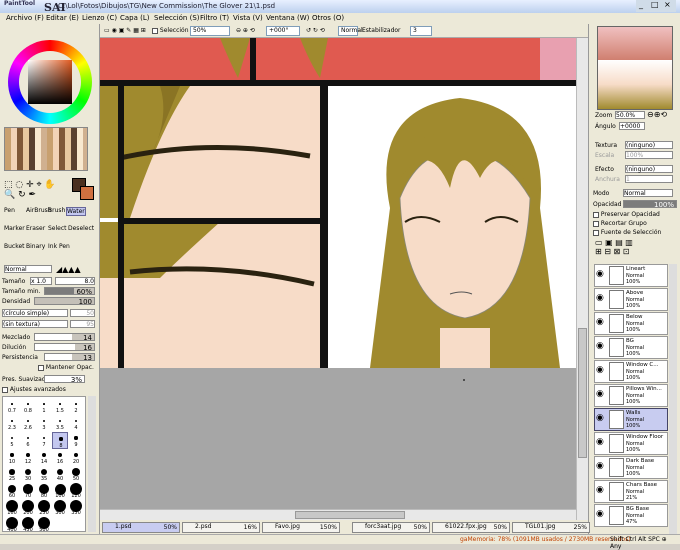 This screenshot has width=680, height=550. I want to click on brush-size-cell: 0.7, so click(12, 406).